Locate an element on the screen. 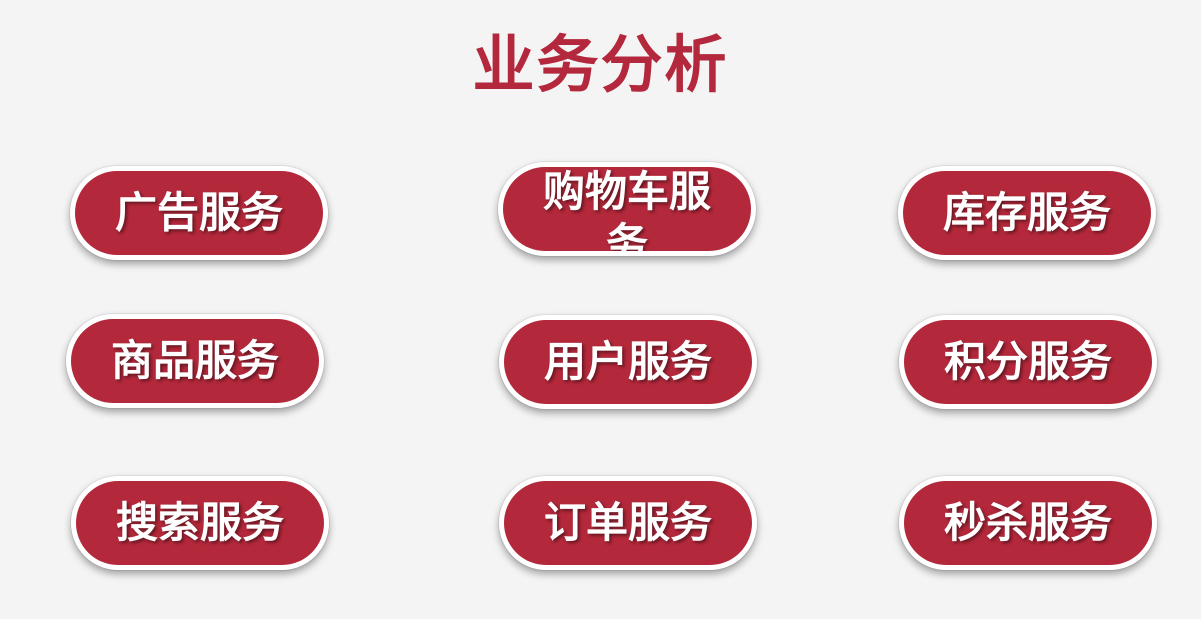  service-button-search: 搜索服务 is located at coordinates (200, 523).